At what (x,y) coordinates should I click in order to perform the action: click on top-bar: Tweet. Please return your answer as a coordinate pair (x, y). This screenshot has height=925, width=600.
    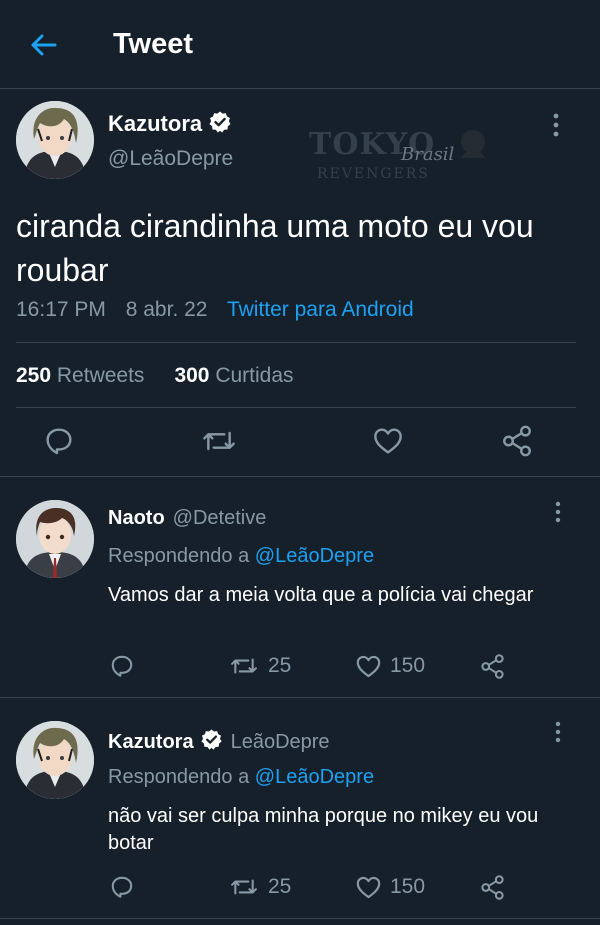
    Looking at the image, I should click on (300, 44).